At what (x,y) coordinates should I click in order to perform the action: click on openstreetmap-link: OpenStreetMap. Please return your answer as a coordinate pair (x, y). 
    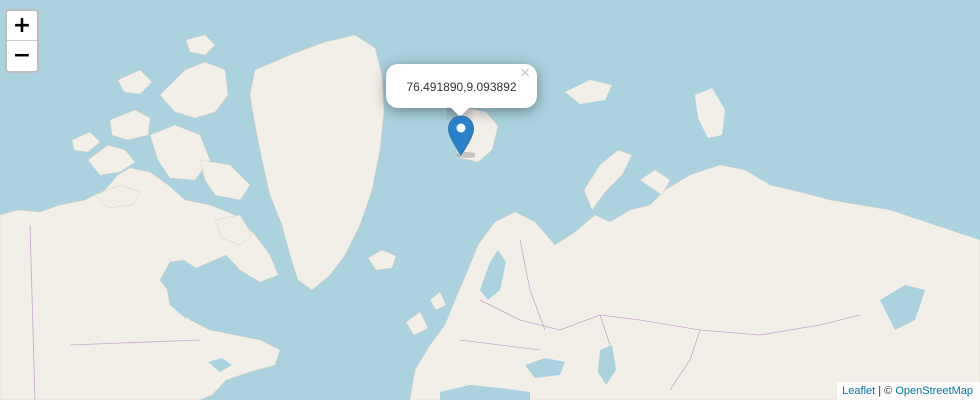
    Looking at the image, I should click on (934, 391).